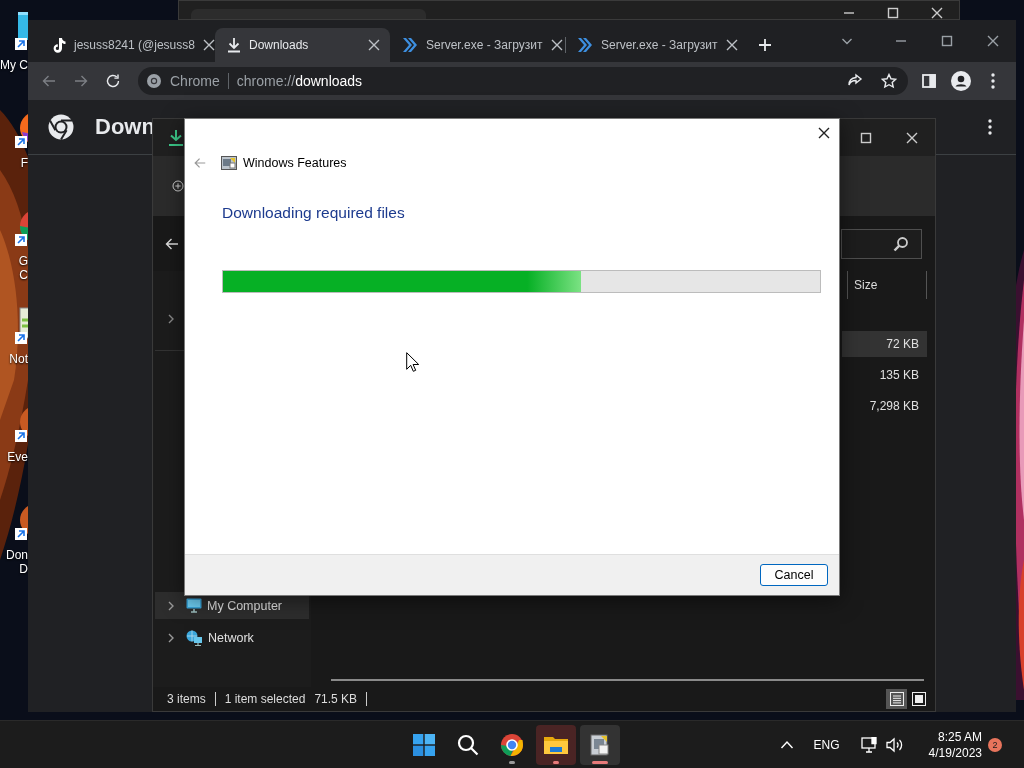  I want to click on size-cell: 7,298 KB, so click(894, 406).